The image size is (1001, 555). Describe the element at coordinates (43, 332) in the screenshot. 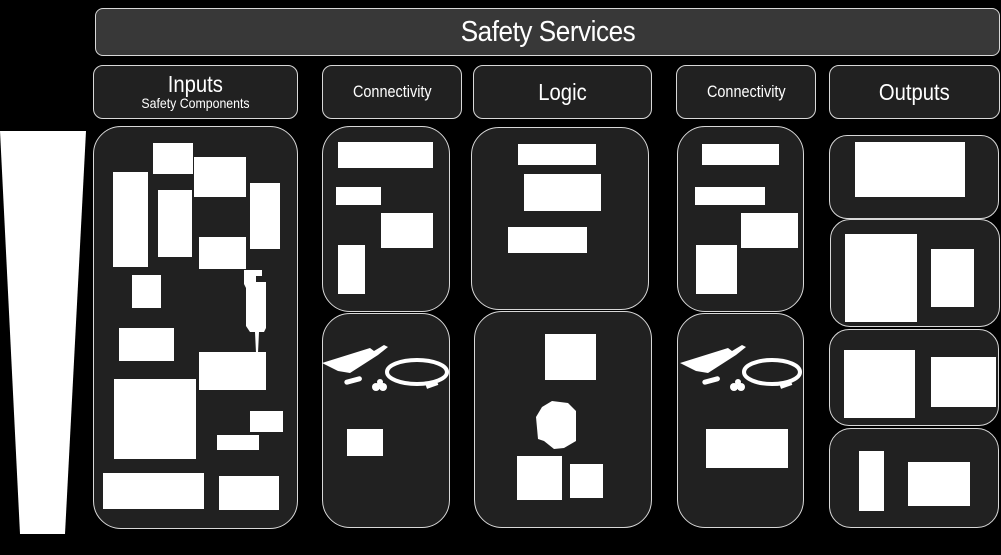

I see `tapered-bar-icon` at that location.